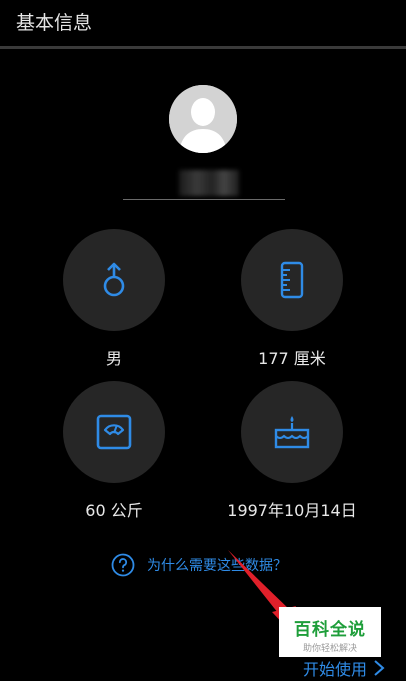  Describe the element at coordinates (262, 589) in the screenshot. I see `annotation-arrow-icon` at that location.